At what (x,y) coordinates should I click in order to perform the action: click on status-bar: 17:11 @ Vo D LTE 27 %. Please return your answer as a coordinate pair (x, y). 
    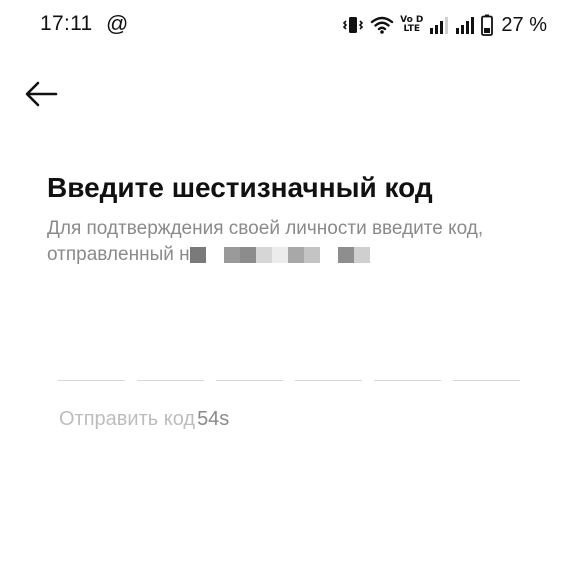
    Looking at the image, I should click on (287, 25).